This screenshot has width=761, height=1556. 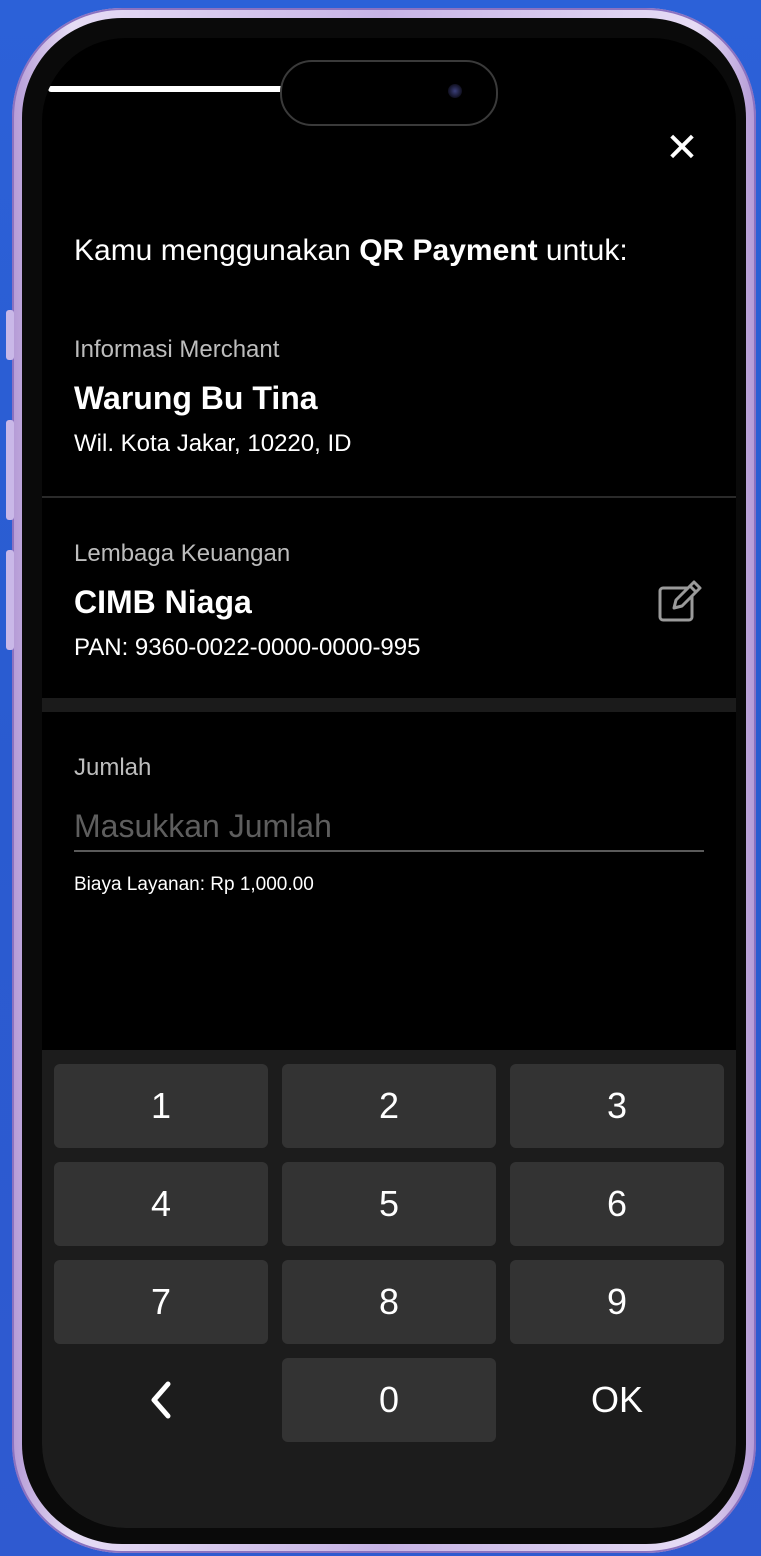 I want to click on progress-line, so click(x=168, y=89).